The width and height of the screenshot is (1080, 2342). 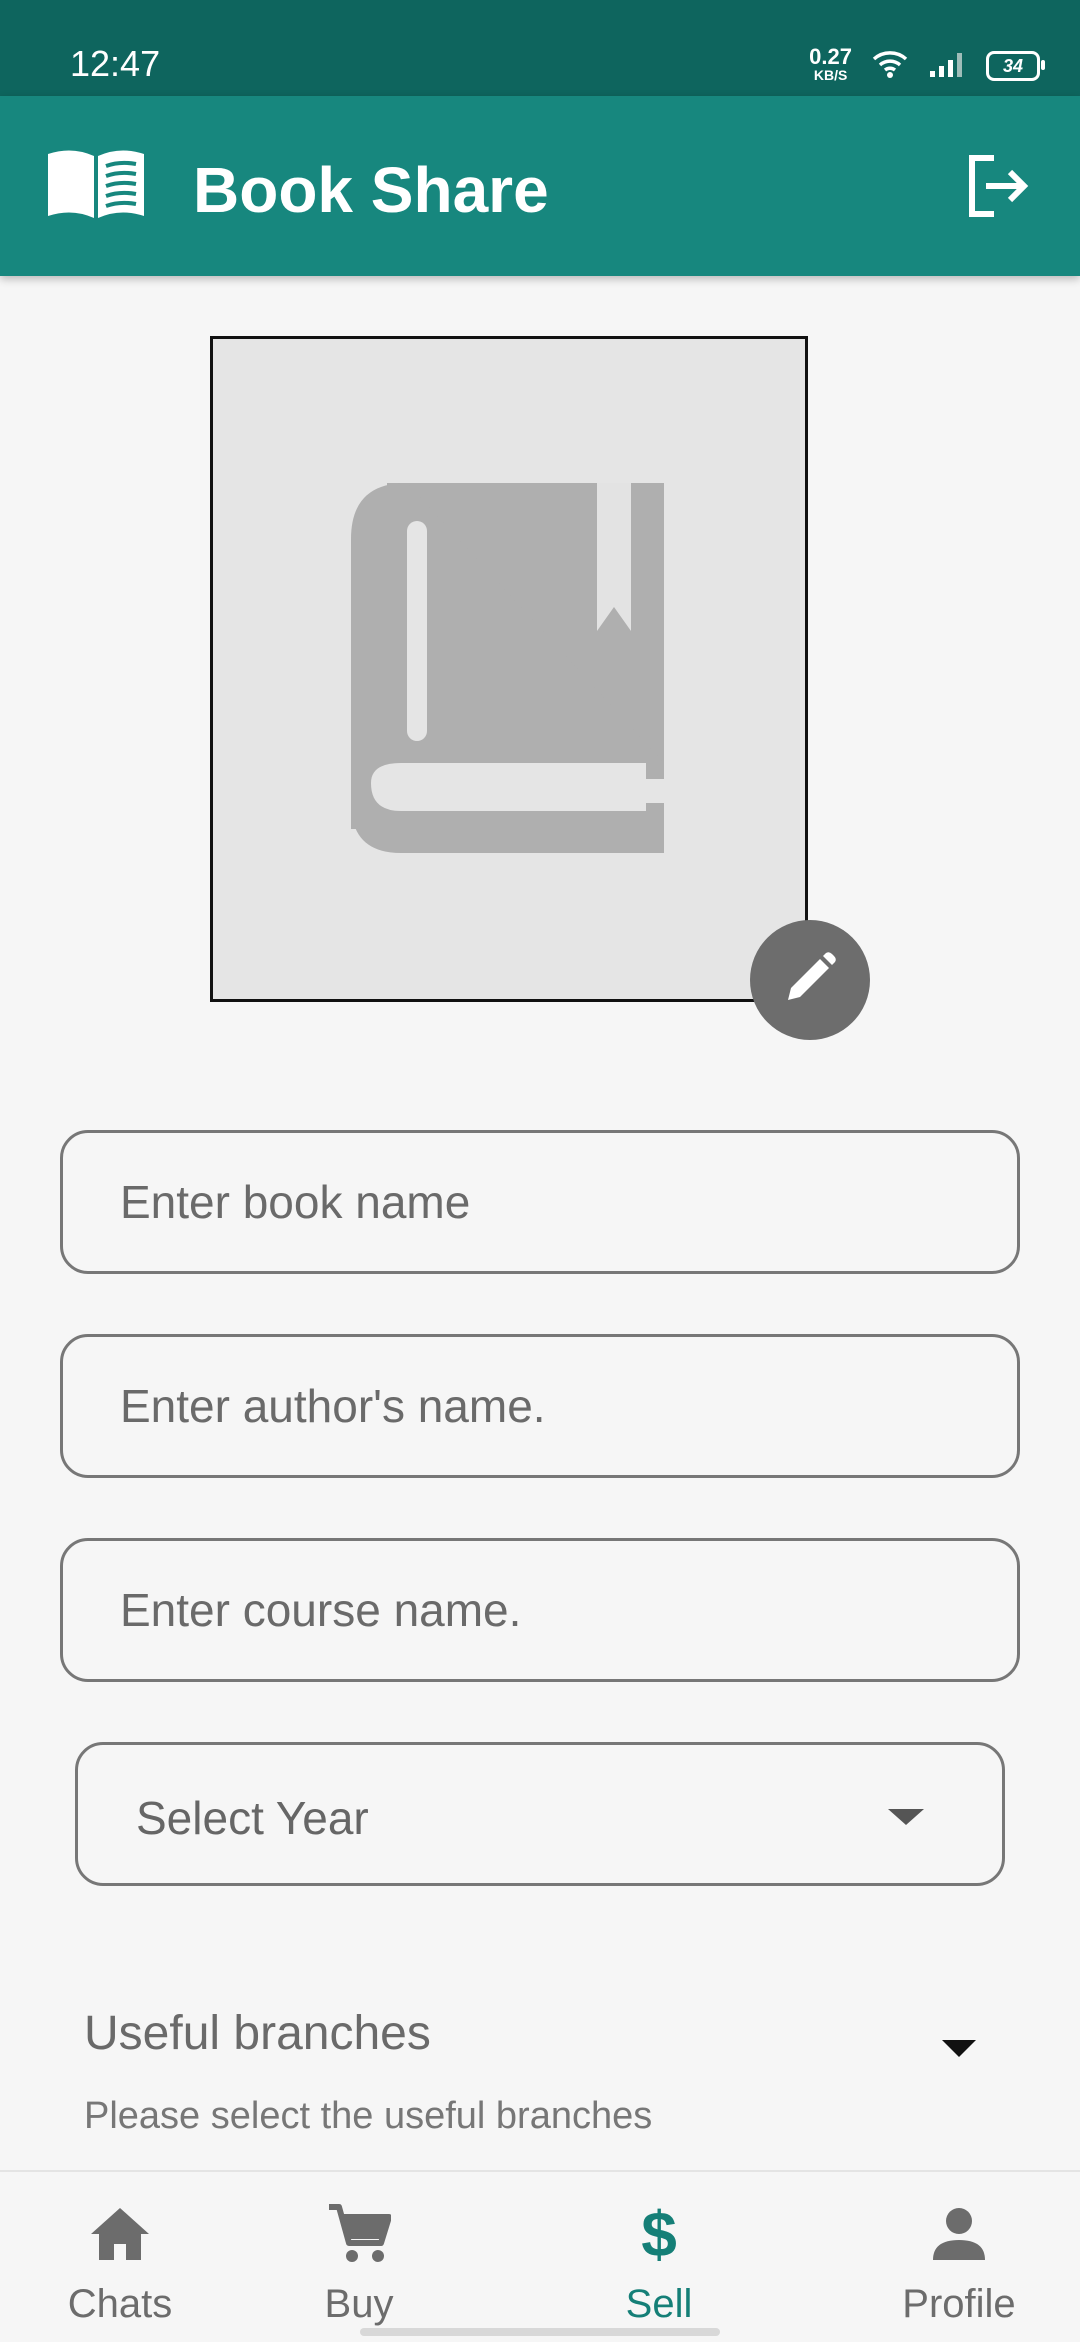 What do you see at coordinates (257, 2033) in the screenshot?
I see `useful-branches-title: Useful branches` at bounding box center [257, 2033].